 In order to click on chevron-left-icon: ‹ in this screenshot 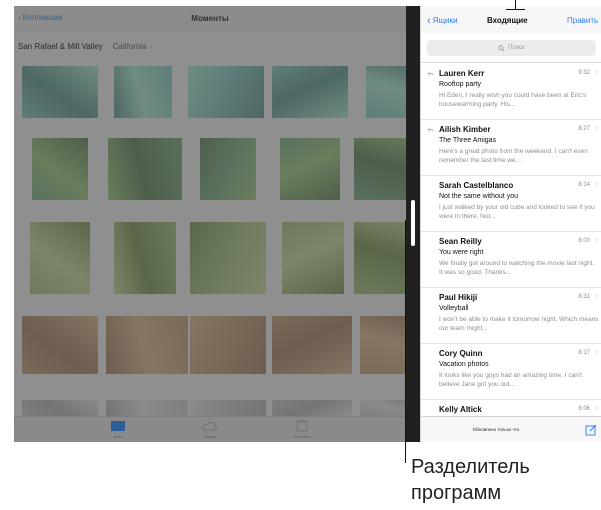, I will do `click(429, 20)`.